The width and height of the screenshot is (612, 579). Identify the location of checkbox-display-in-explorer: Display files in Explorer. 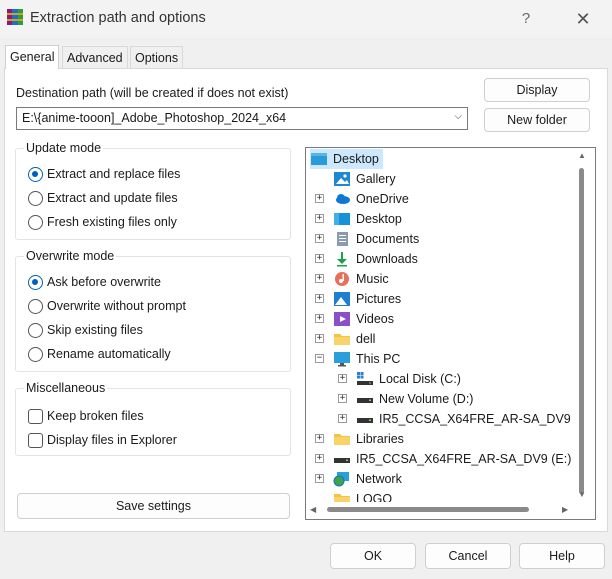
(102, 440).